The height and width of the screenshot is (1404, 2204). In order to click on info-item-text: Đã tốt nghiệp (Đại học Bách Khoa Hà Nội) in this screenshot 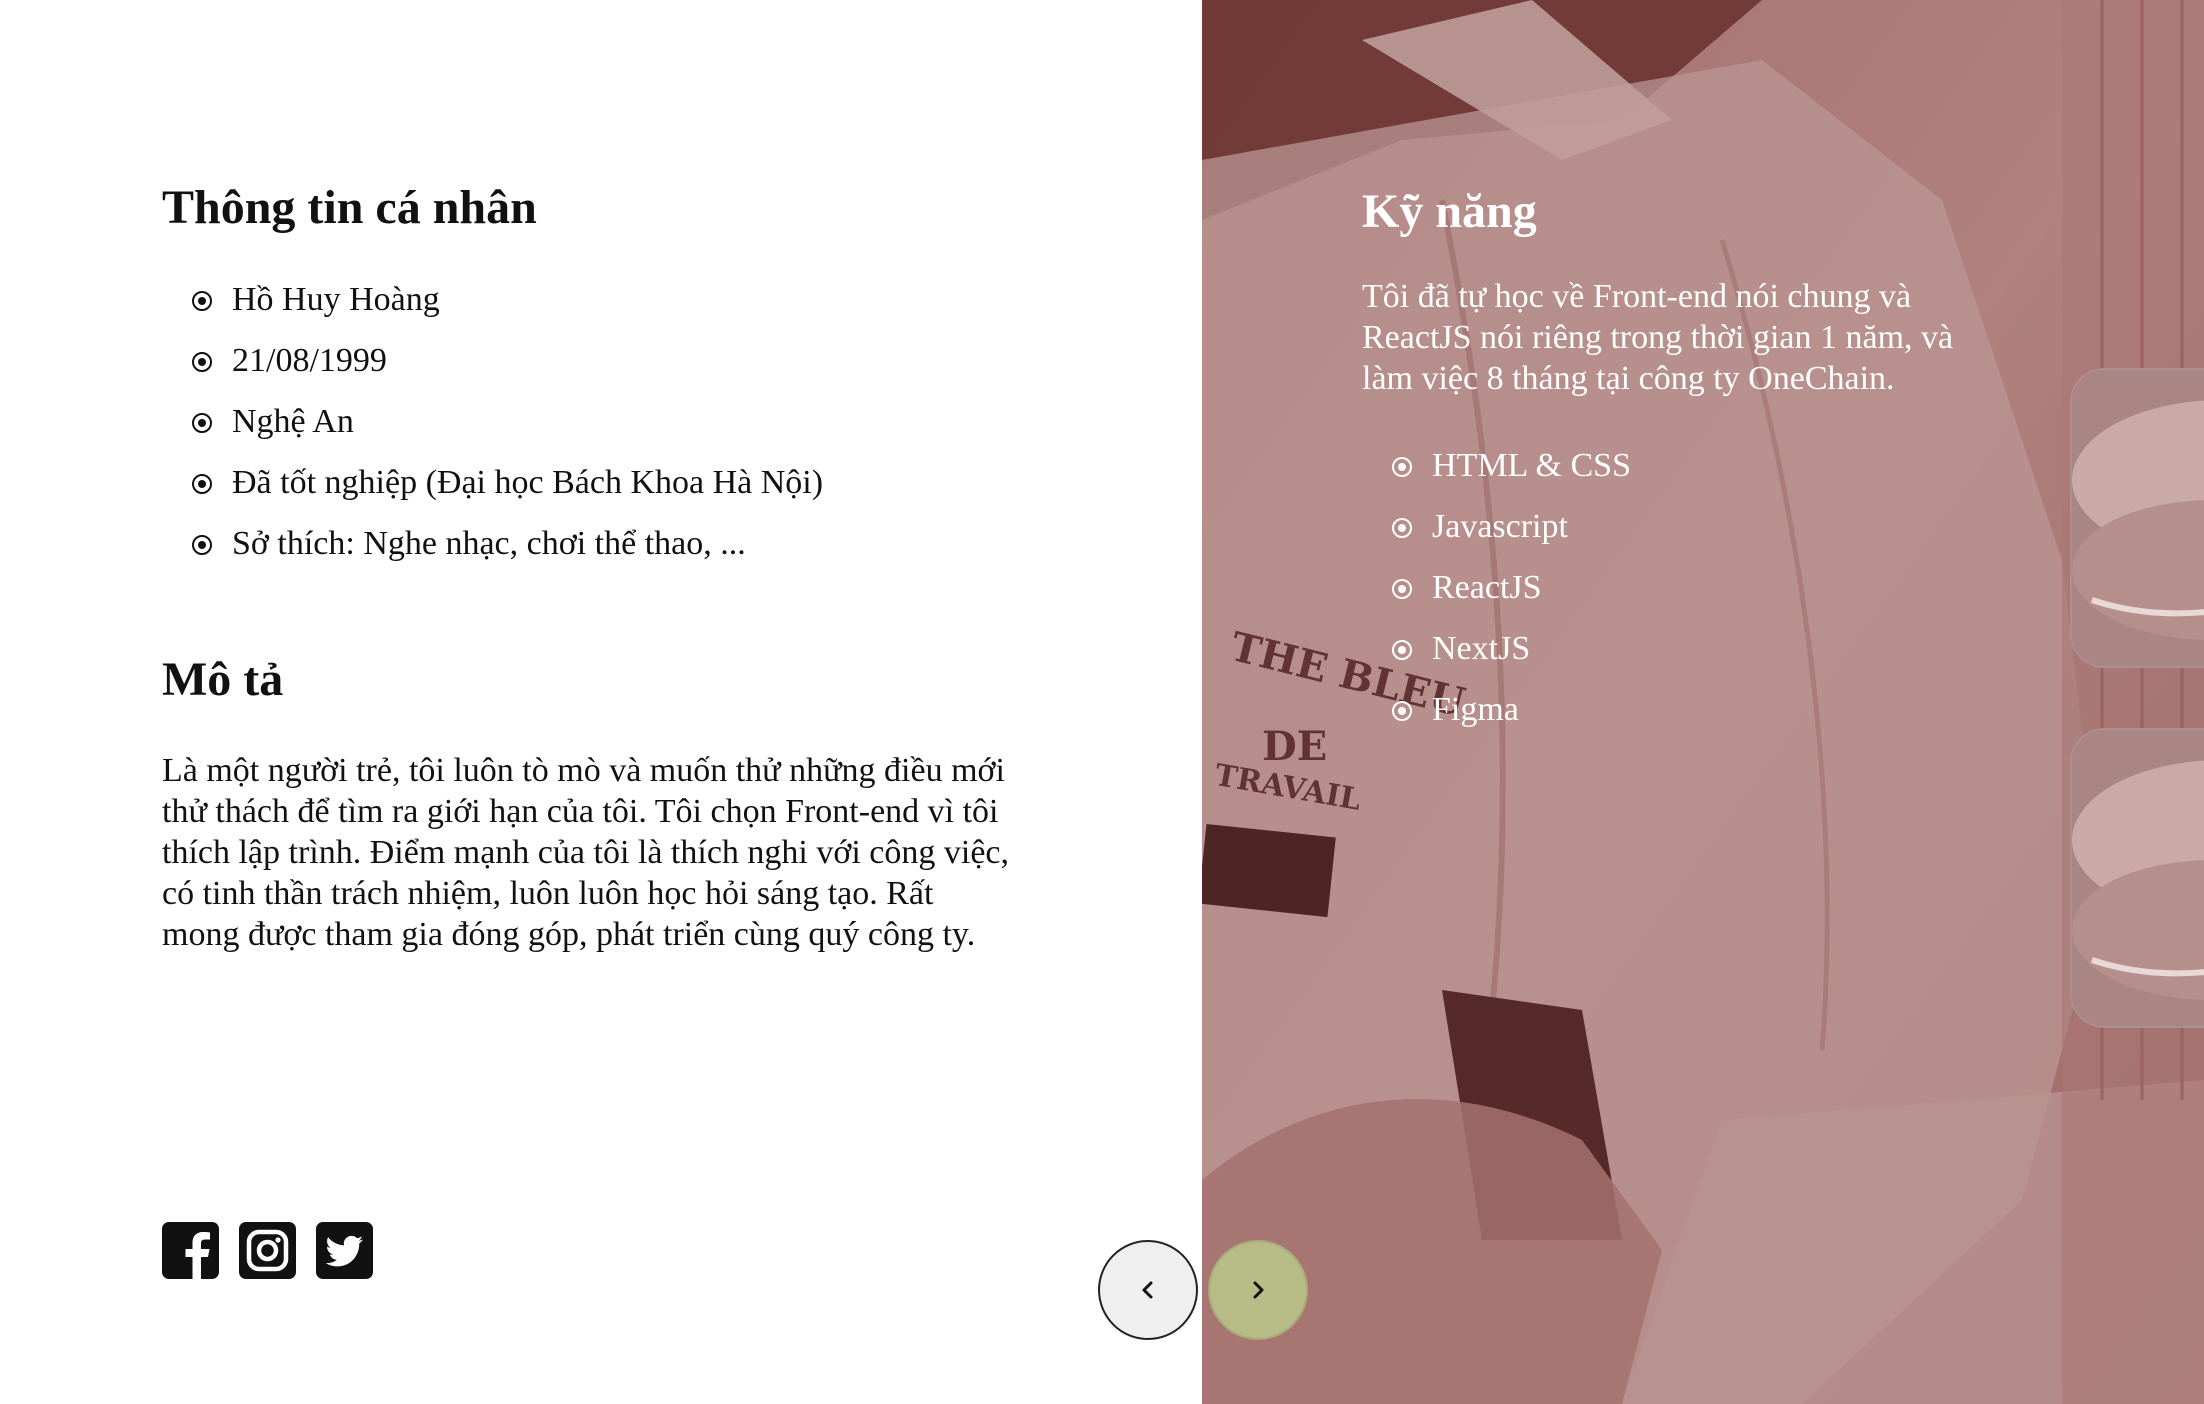, I will do `click(528, 482)`.